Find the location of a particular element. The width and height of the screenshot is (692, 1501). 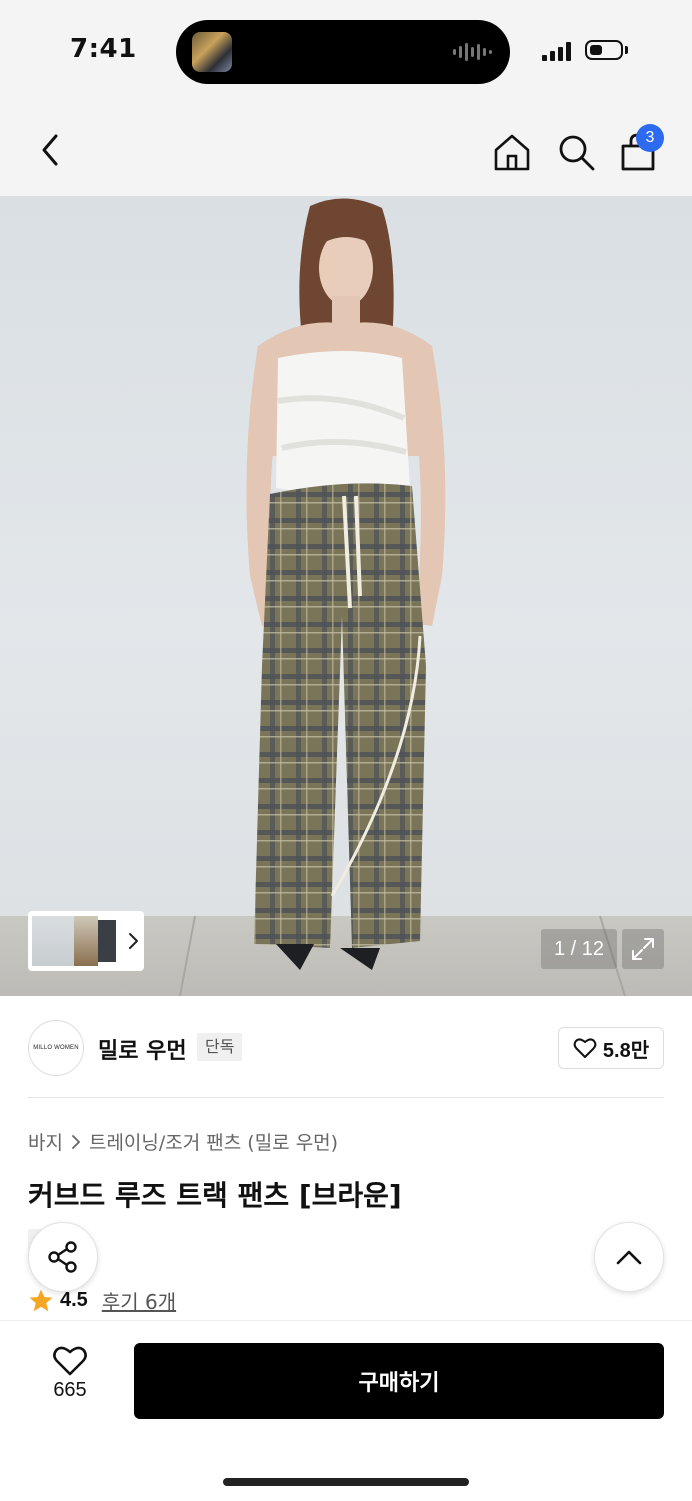

breadcrumb-item: 트레이닝/조거 팬츠 (밀로 우먼) is located at coordinates (213, 1141).